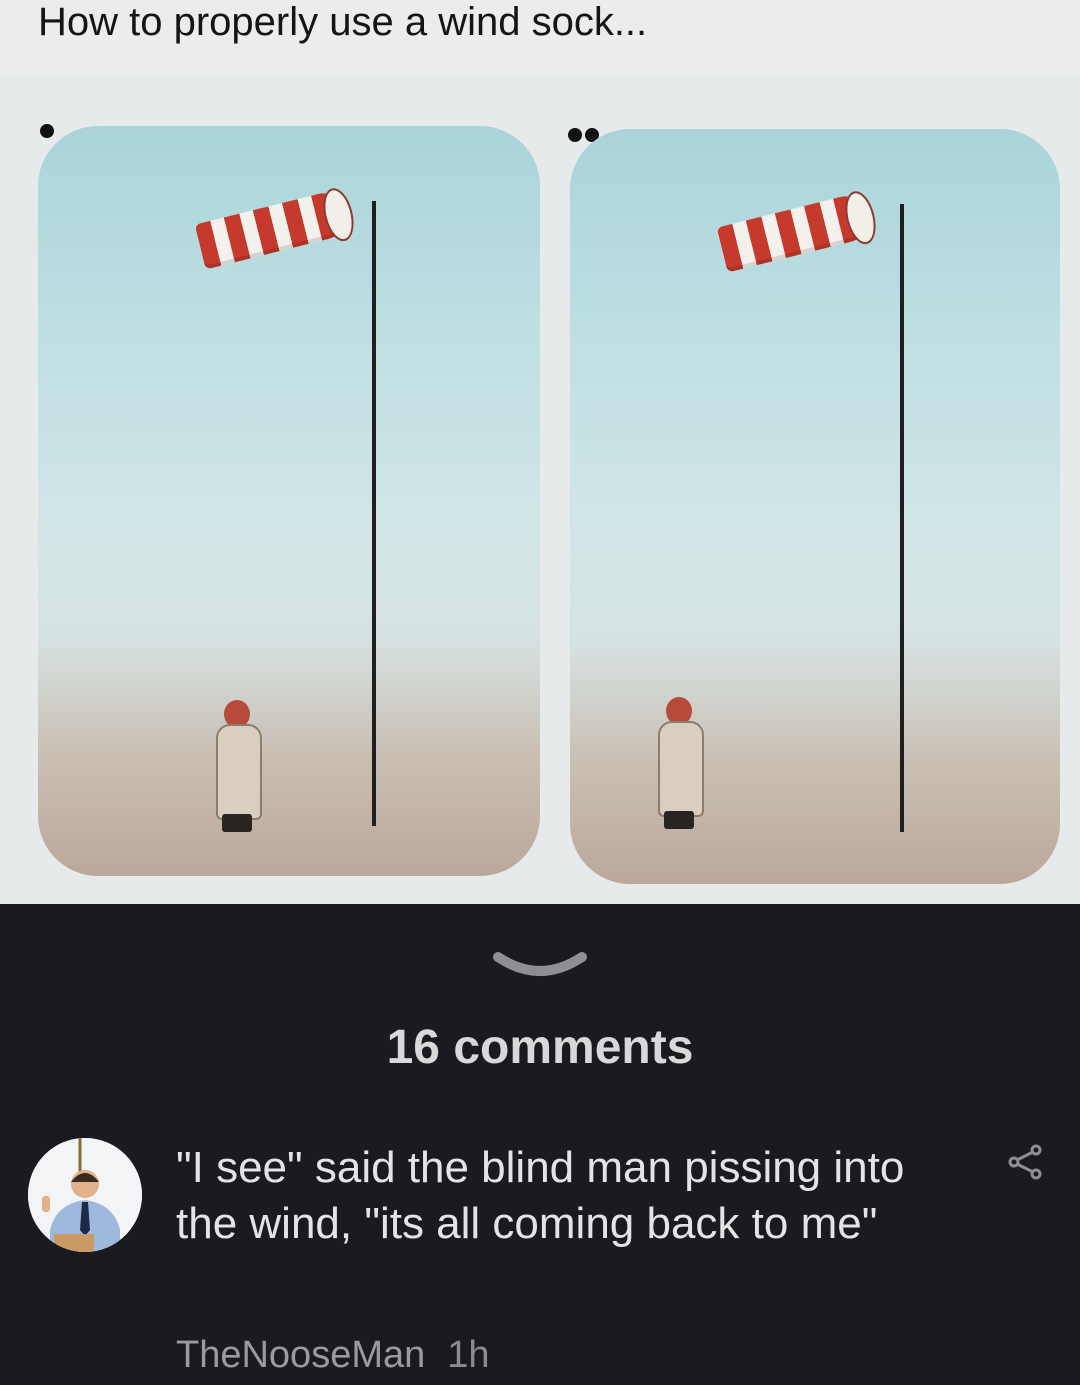  I want to click on comments-count: 16 comments, so click(540, 1047).